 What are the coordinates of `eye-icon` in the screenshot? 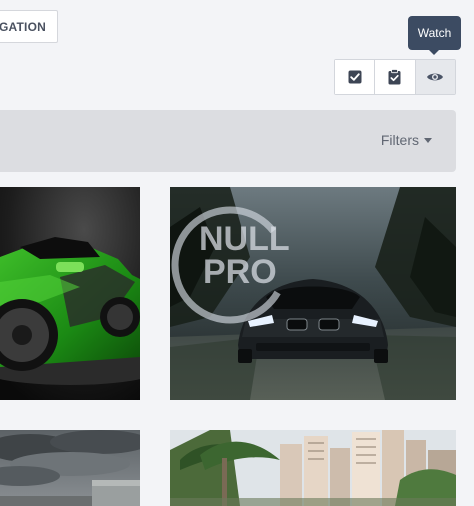 It's located at (435, 77).